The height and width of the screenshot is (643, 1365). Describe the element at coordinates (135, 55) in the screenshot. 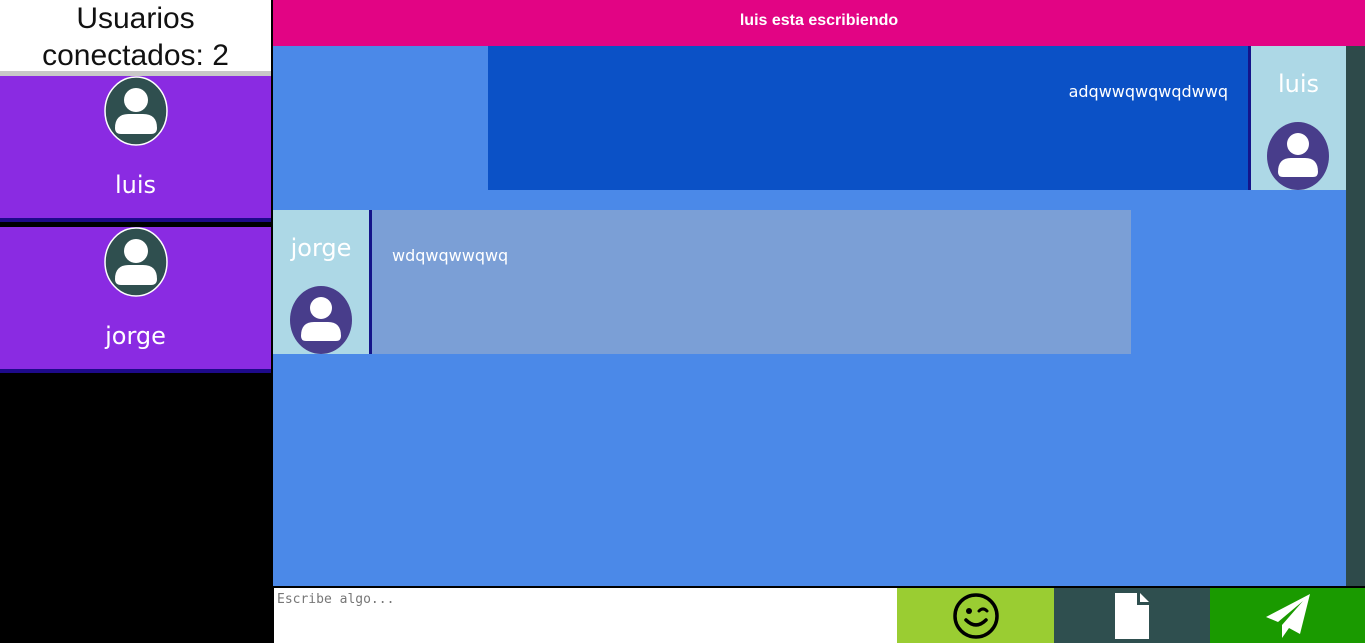

I see `connected-users-count: conectados: 2` at that location.